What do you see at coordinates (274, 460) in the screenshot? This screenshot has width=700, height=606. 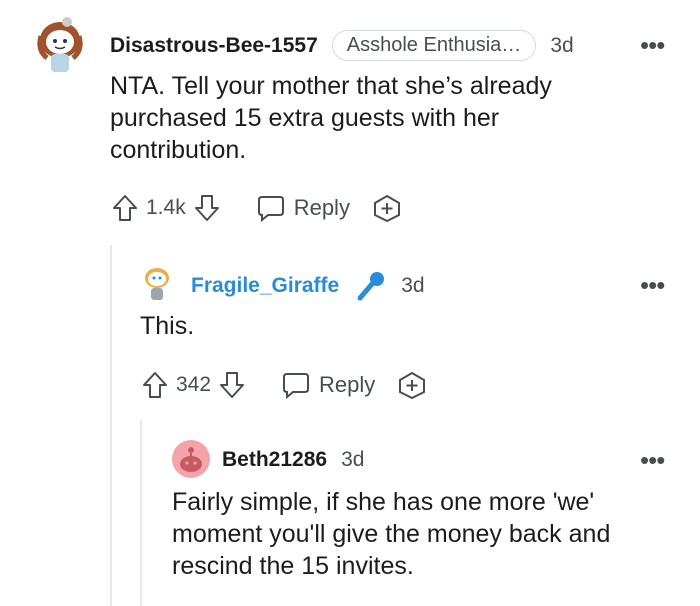 I see `comment-author: Beth21286` at bounding box center [274, 460].